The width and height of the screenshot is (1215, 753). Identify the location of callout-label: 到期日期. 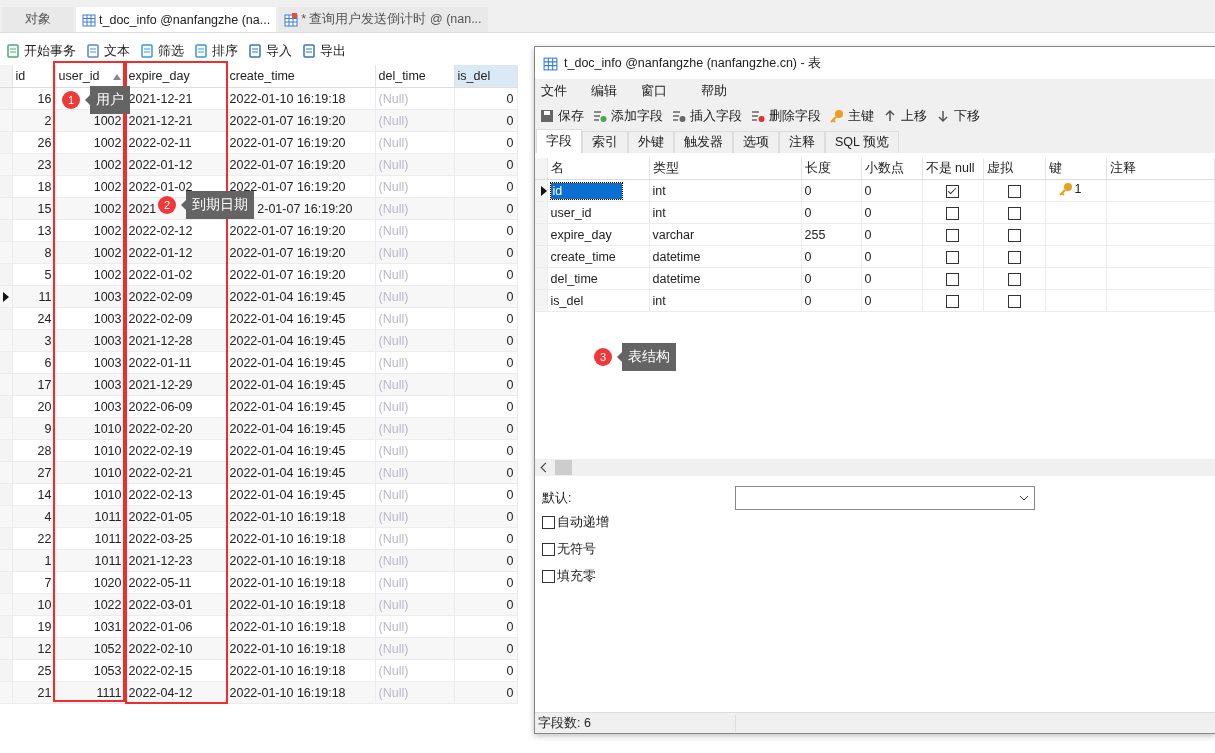
(217, 205).